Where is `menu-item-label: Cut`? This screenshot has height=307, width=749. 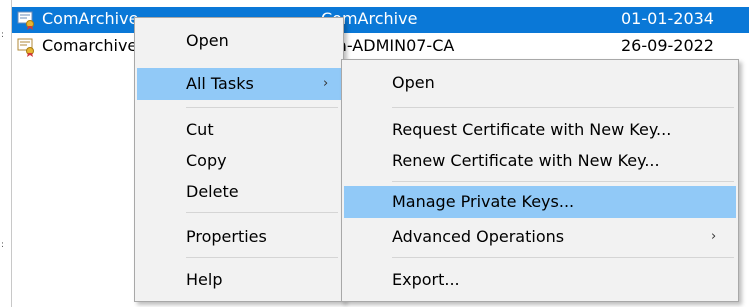
menu-item-label: Cut is located at coordinates (200, 129).